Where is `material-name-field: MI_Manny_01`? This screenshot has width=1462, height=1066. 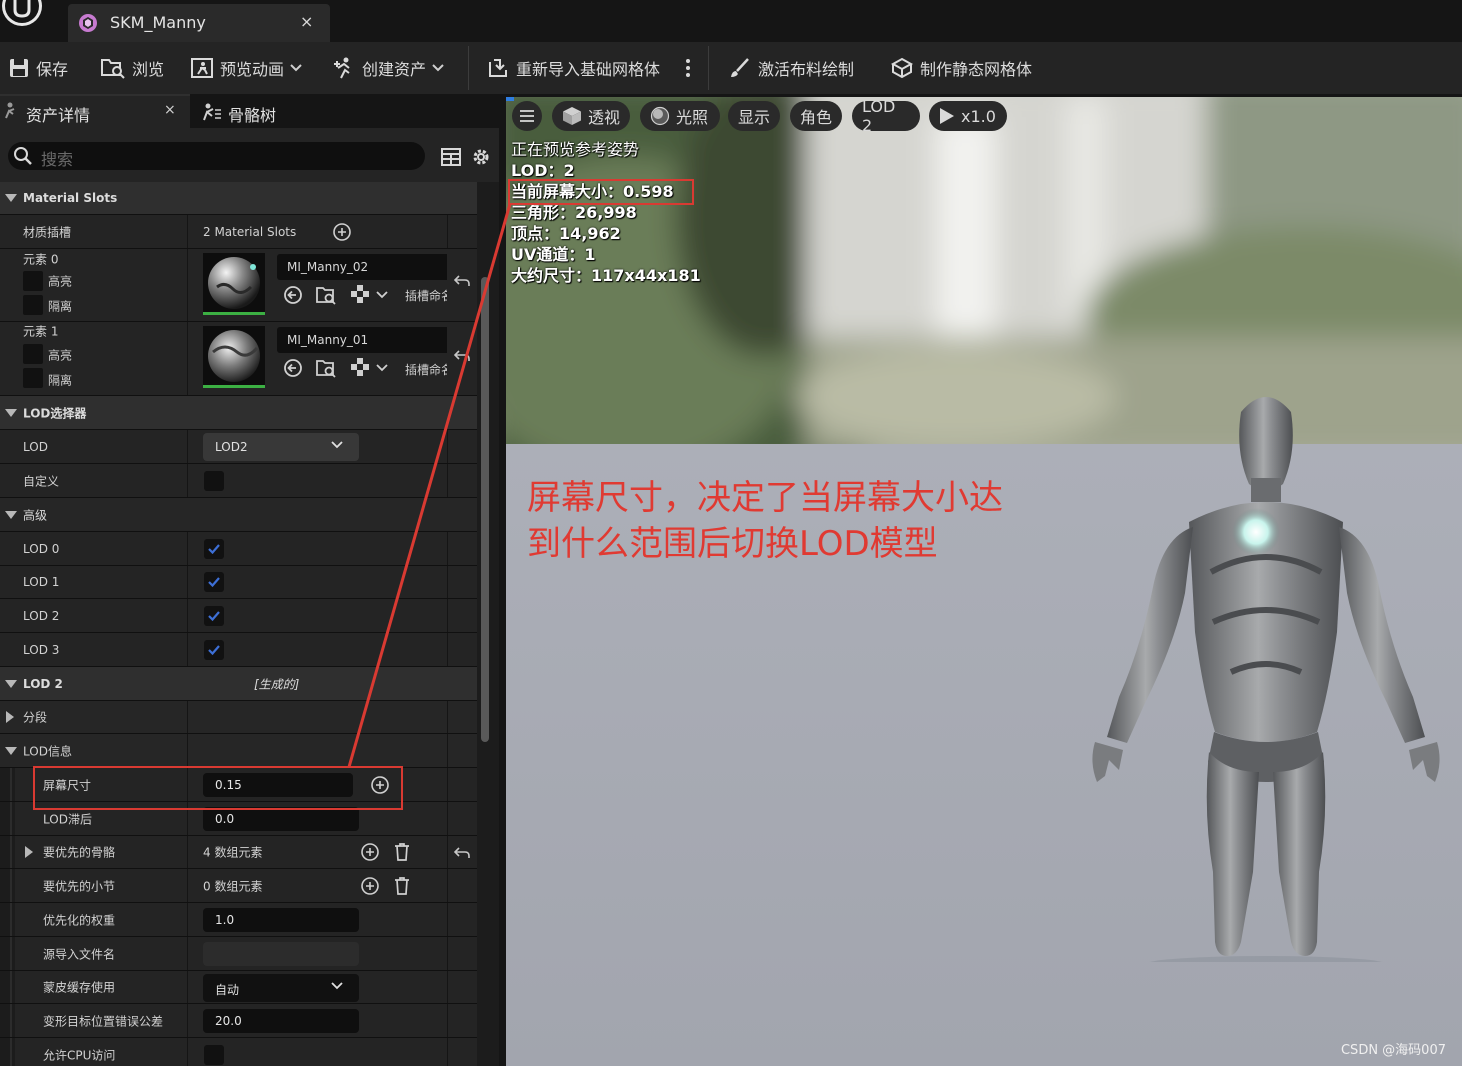
material-name-field: MI_Manny_01 is located at coordinates (362, 340).